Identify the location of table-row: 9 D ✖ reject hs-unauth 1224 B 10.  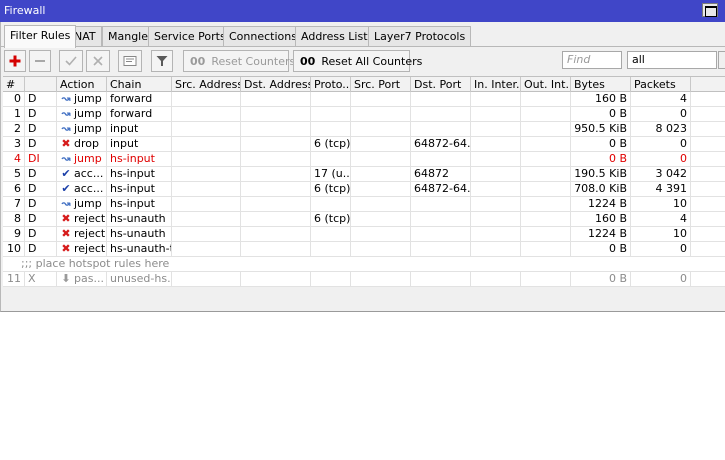
(364, 234).